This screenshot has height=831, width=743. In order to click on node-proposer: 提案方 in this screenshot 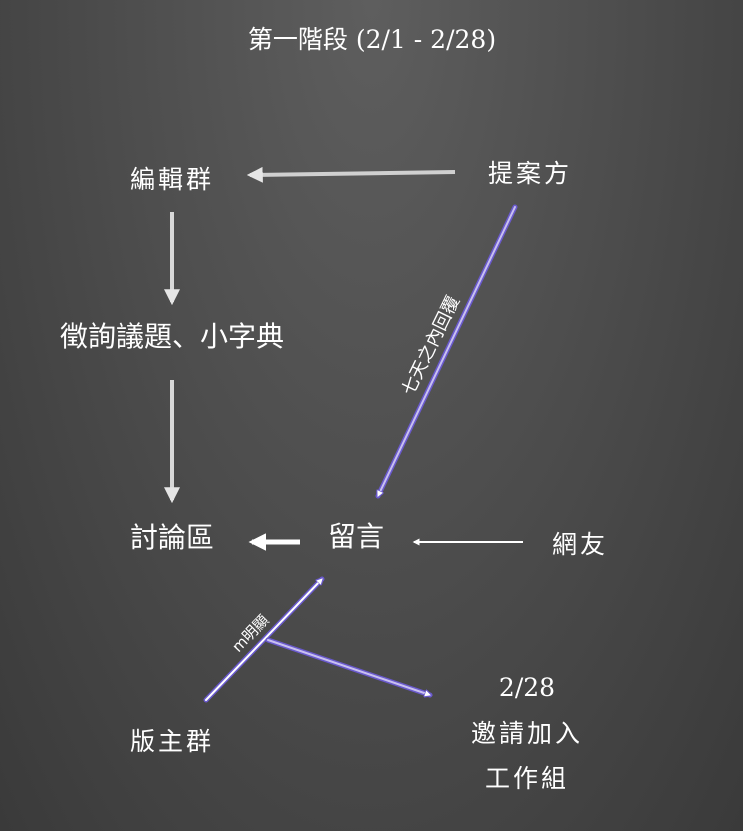, I will do `click(530, 173)`.